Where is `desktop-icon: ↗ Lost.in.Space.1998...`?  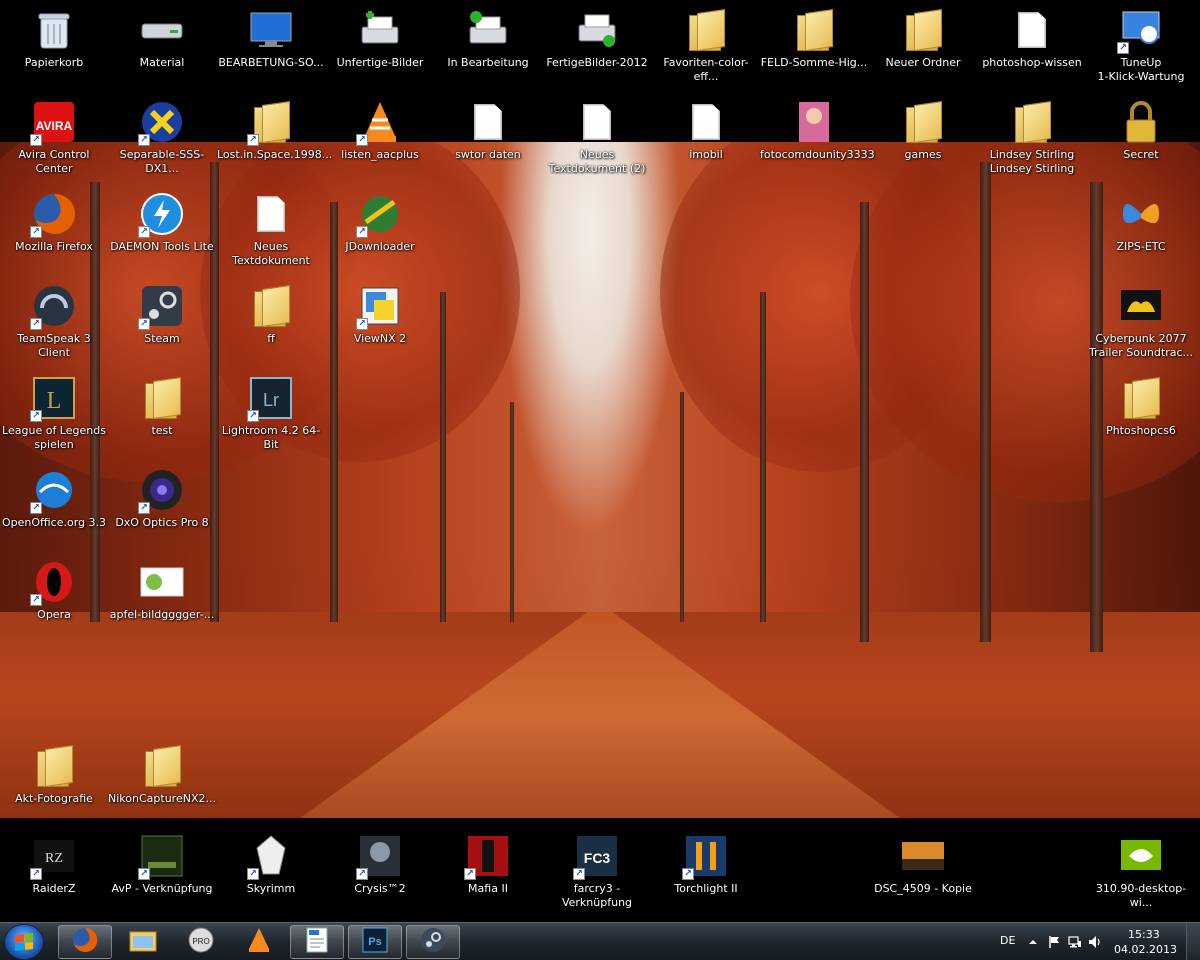
desktop-icon: ↗ Lost.in.Space.1998... is located at coordinates (274, 131).